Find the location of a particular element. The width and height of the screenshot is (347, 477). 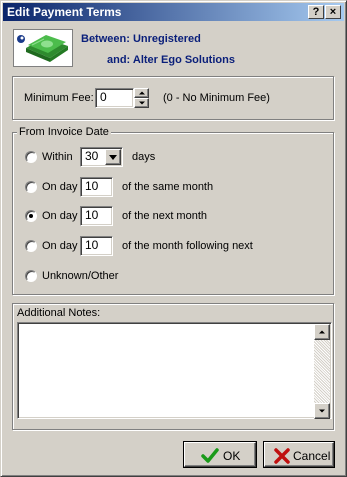

radio-same-month is located at coordinates (31, 187).